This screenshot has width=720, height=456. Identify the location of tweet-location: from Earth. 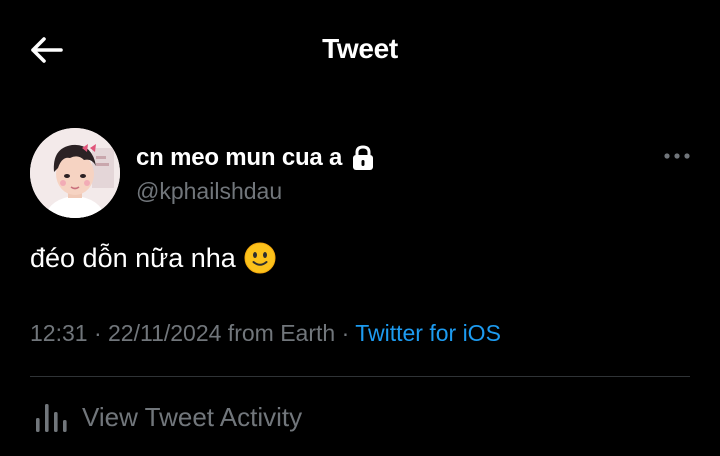
(278, 333).